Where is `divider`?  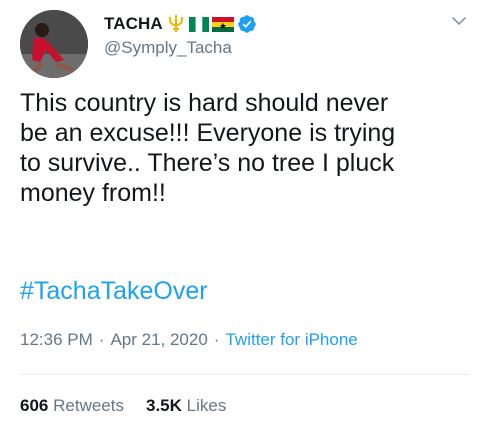 divider is located at coordinates (245, 374).